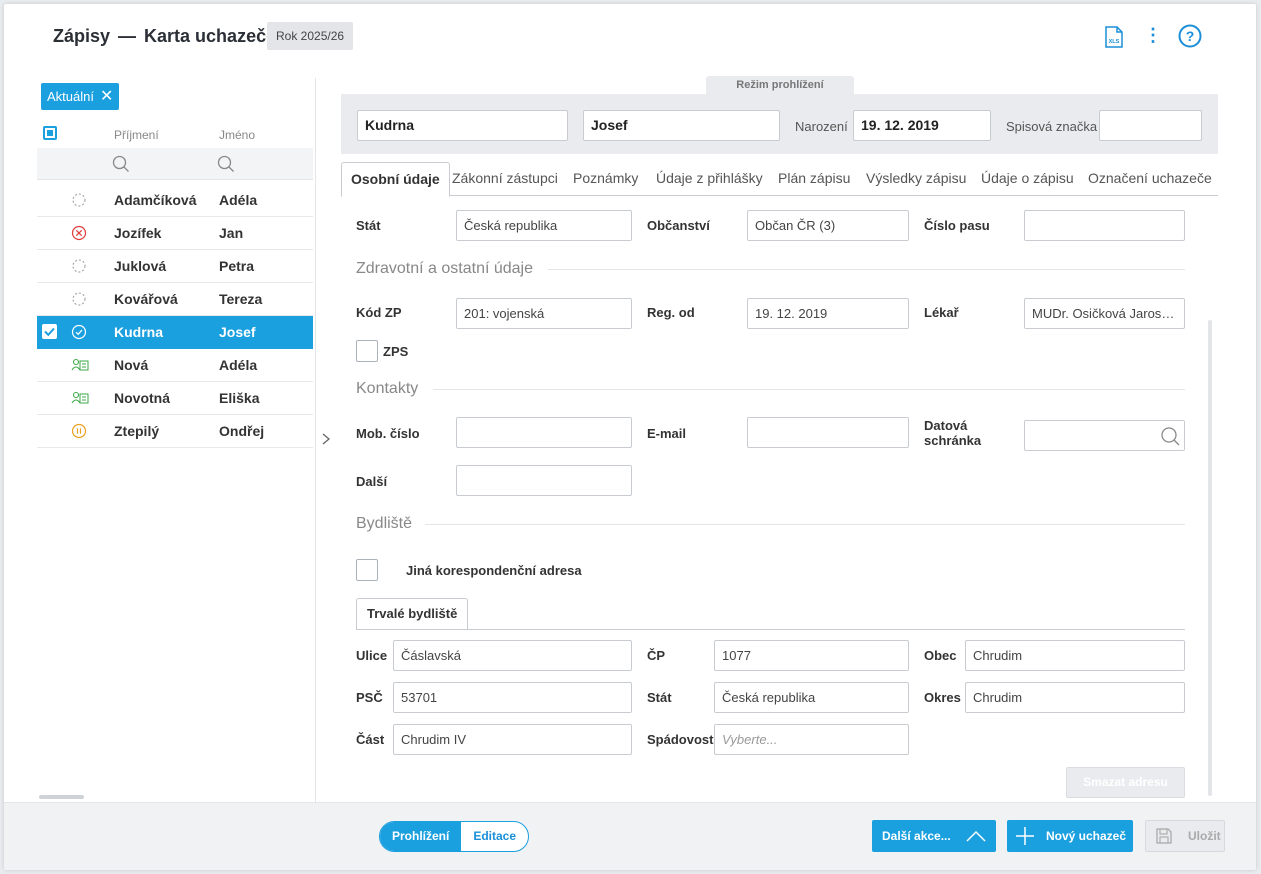  Describe the element at coordinates (678, 225) in the screenshot. I see `citizenship-label: Občanství` at that location.